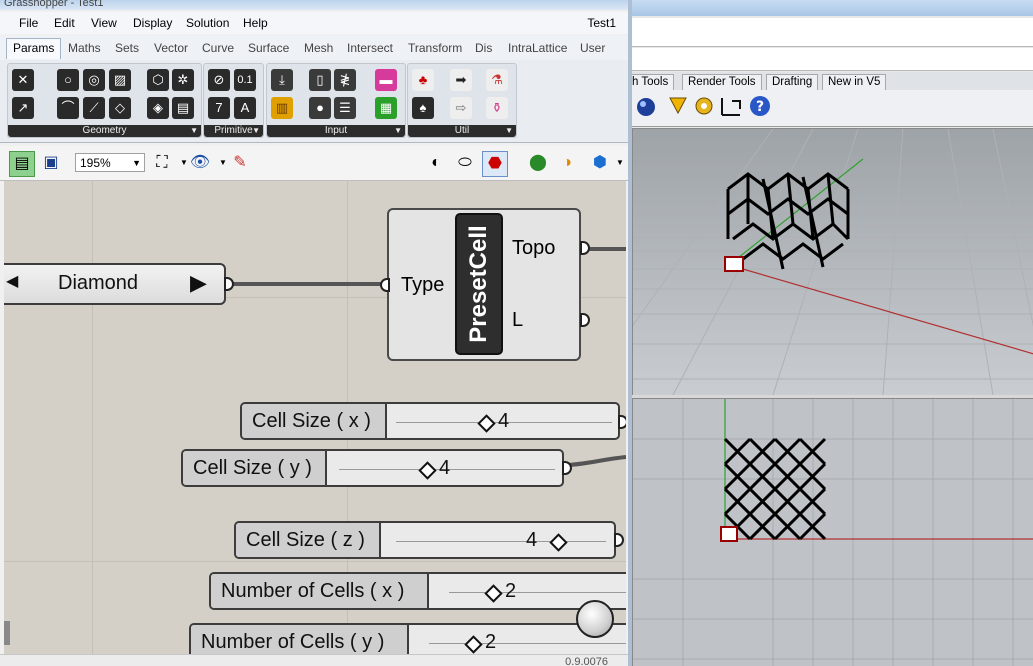 This screenshot has height=666, width=1033. I want to click on tab-sets: Sets, so click(127, 48).